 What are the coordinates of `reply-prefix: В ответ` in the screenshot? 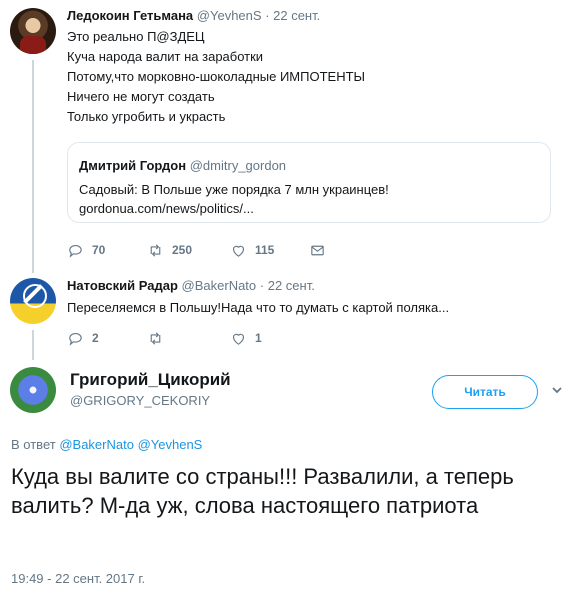 It's located at (33, 444).